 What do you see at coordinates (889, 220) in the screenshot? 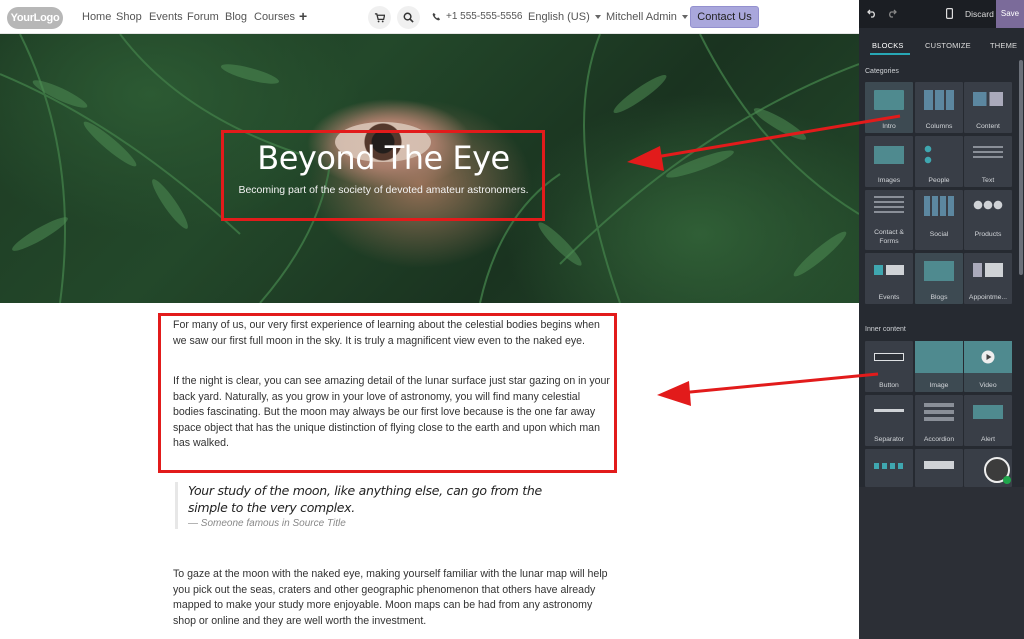
I see `block-contact-forms: Contact & Forms` at bounding box center [889, 220].